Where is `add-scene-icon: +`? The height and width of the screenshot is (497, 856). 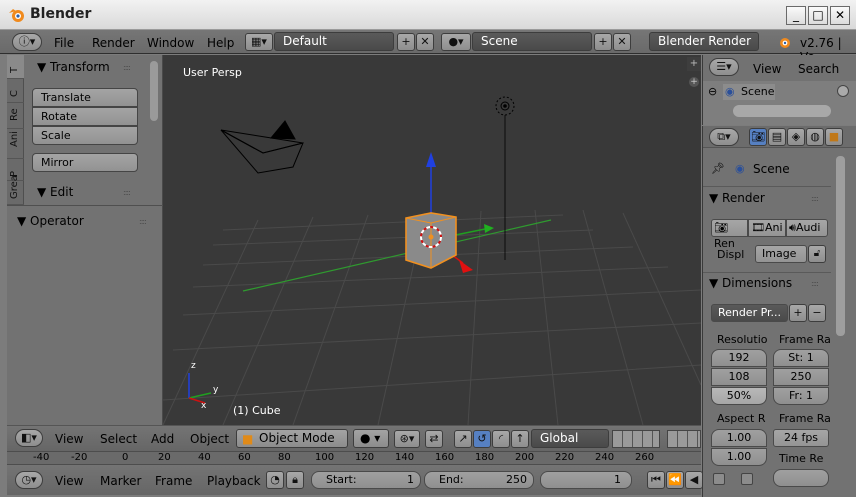
add-scene-icon: + is located at coordinates (603, 42).